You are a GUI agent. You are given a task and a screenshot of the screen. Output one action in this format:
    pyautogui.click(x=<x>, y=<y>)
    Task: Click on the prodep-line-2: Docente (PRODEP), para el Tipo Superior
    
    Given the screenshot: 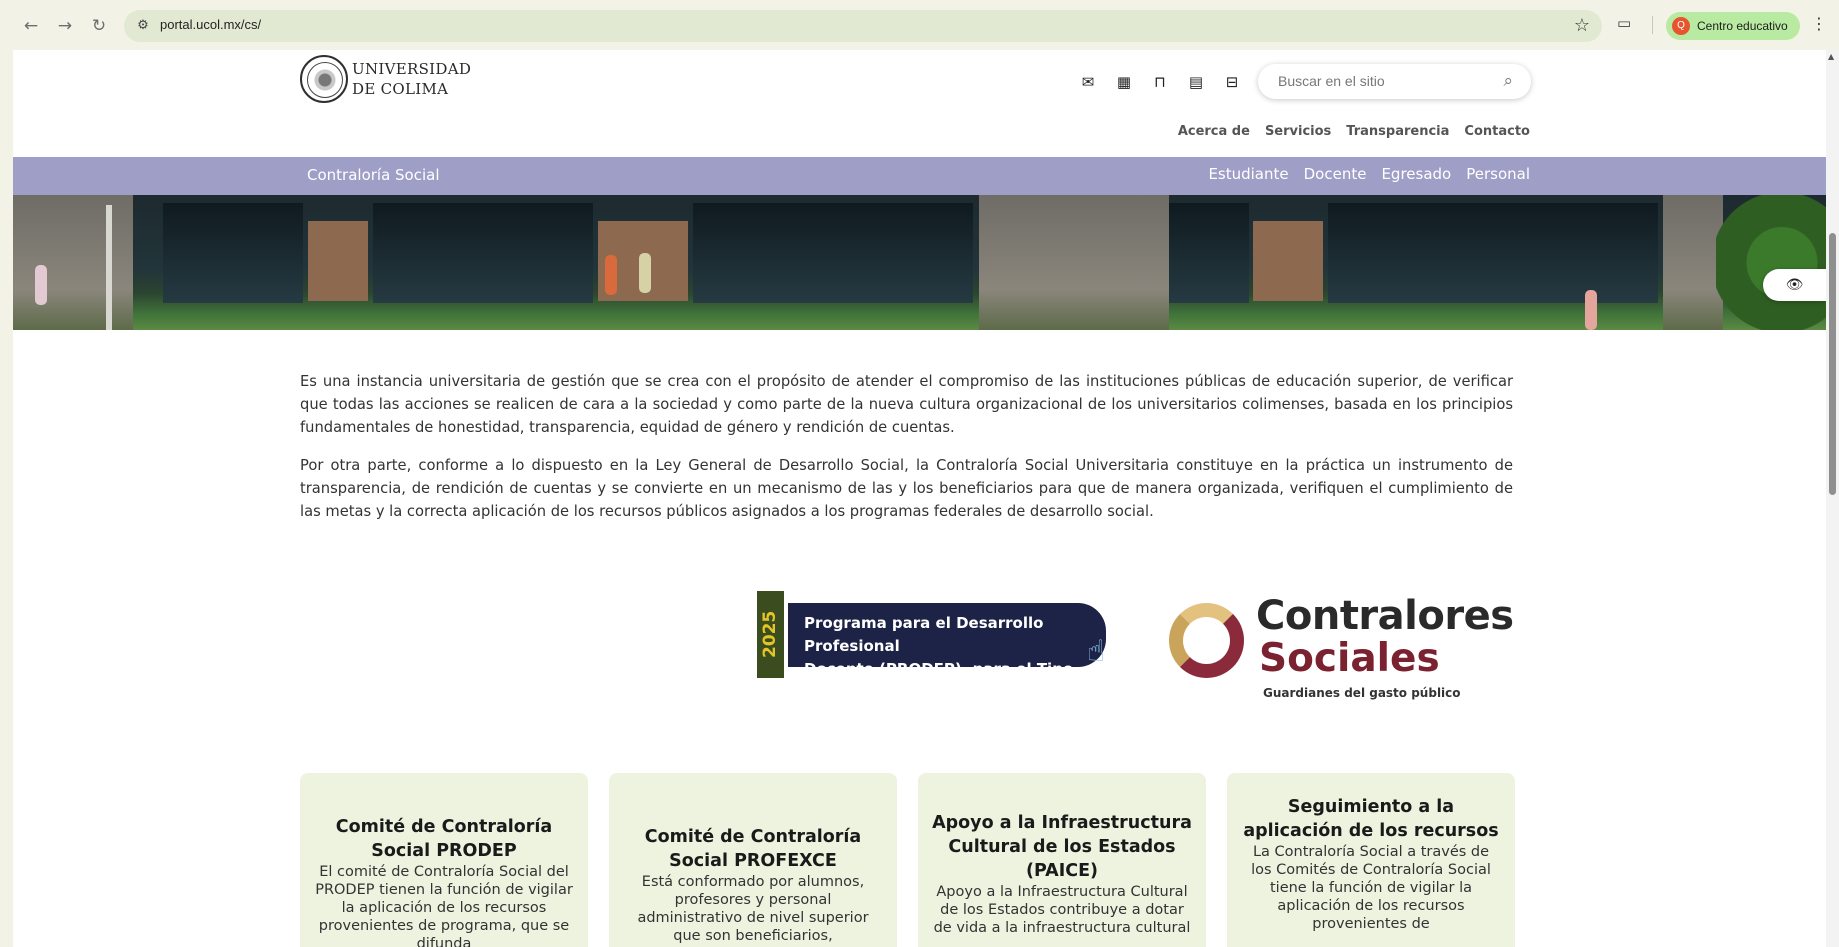 What is the action you would take?
    pyautogui.click(x=939, y=680)
    